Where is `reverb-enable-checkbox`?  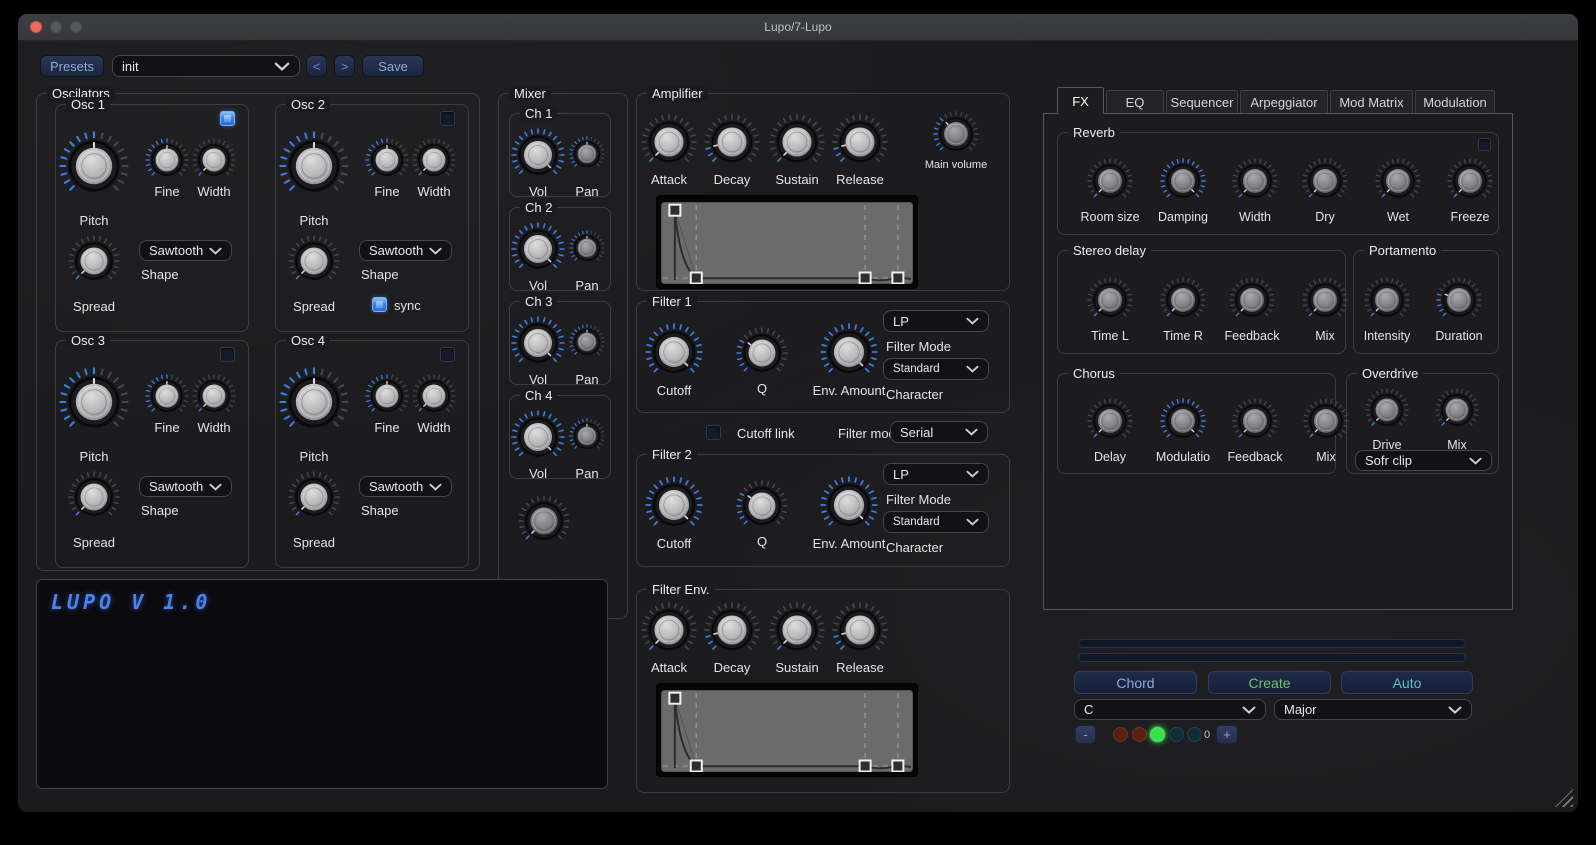 reverb-enable-checkbox is located at coordinates (1484, 144).